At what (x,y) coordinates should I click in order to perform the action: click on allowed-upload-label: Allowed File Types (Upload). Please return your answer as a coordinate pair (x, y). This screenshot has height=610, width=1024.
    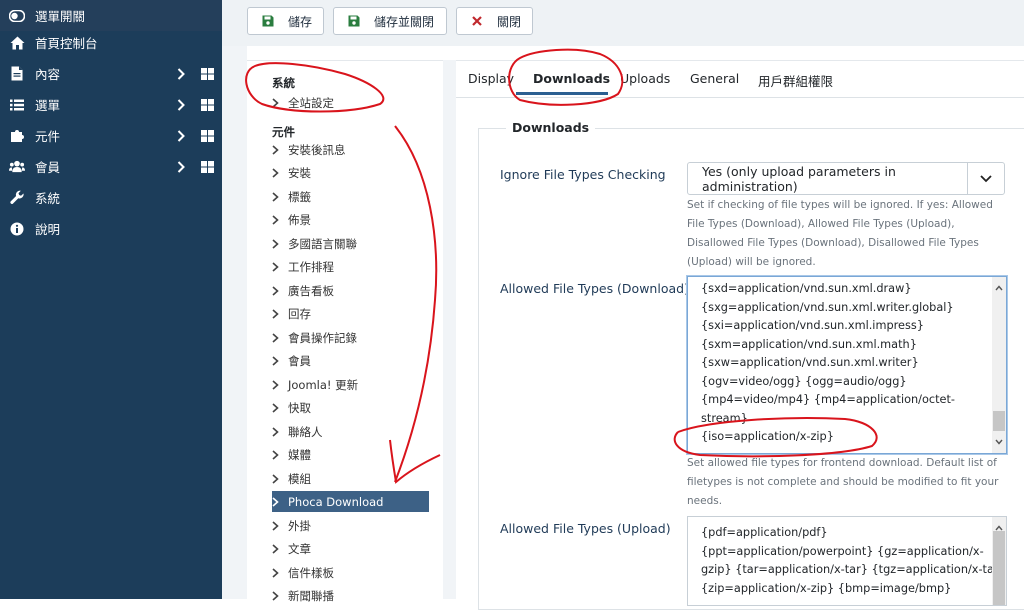
    Looking at the image, I should click on (585, 528).